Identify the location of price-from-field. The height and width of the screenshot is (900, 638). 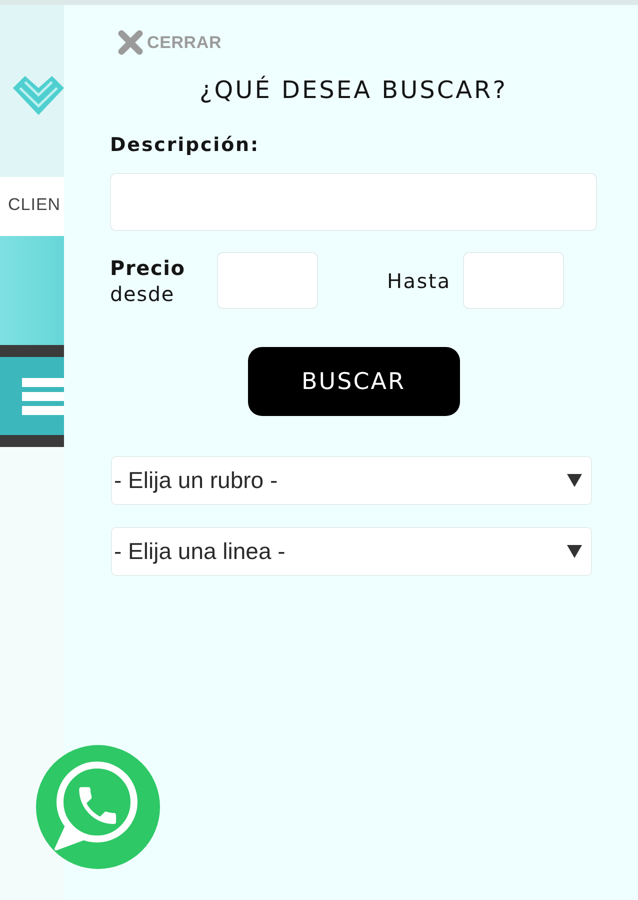
(267, 280).